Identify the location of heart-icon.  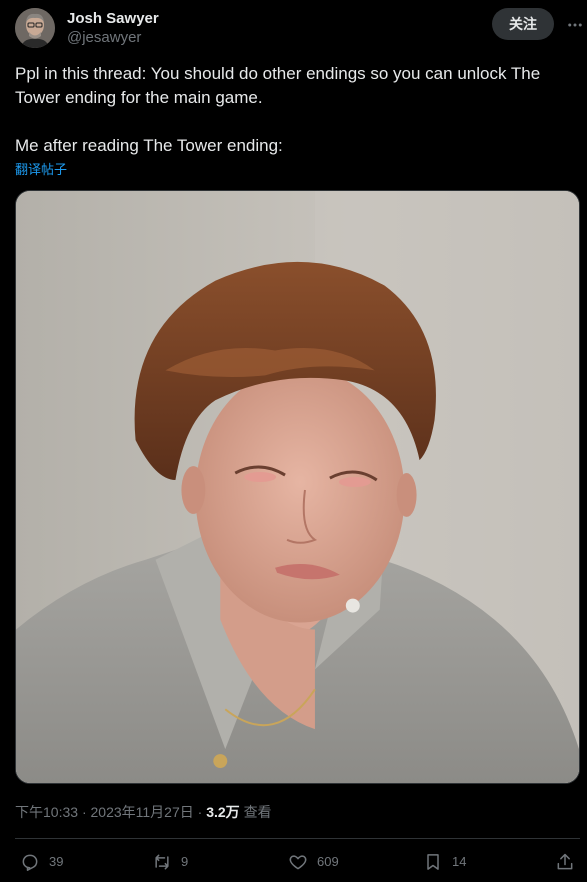
(298, 862).